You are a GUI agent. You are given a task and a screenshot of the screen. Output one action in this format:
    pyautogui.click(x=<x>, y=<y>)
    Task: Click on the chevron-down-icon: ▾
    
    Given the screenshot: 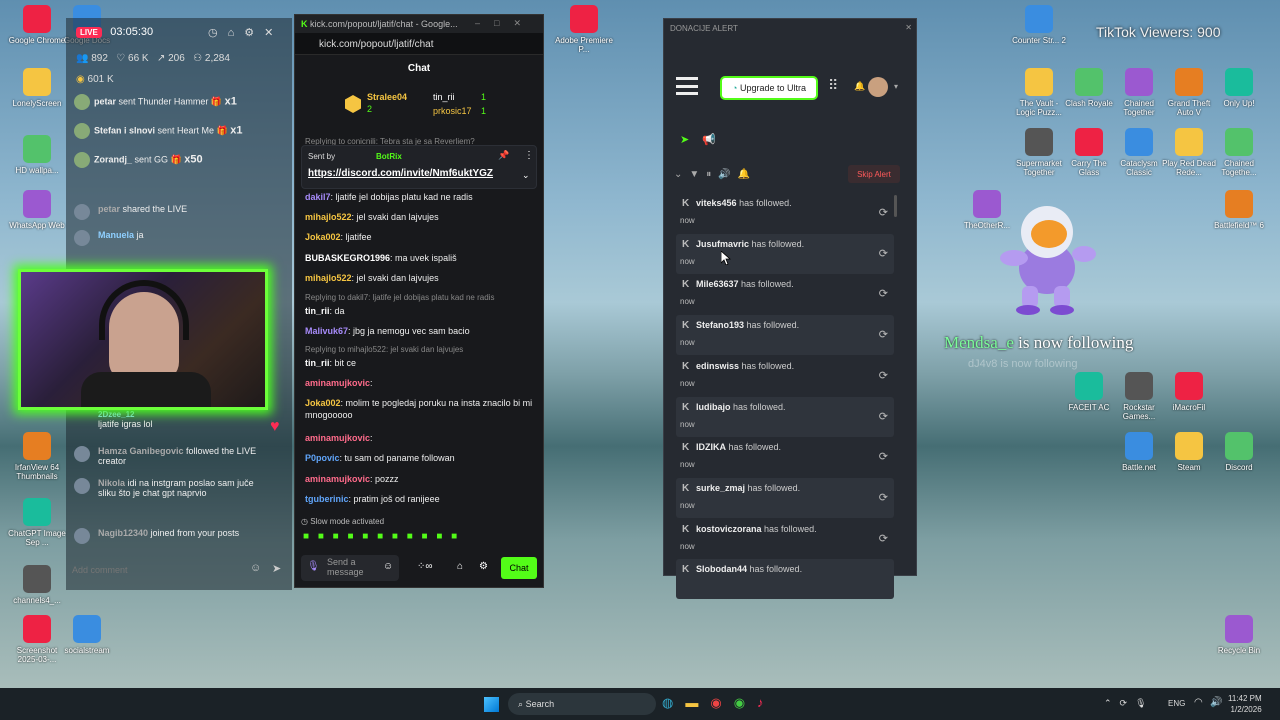 What is the action you would take?
    pyautogui.click(x=896, y=86)
    